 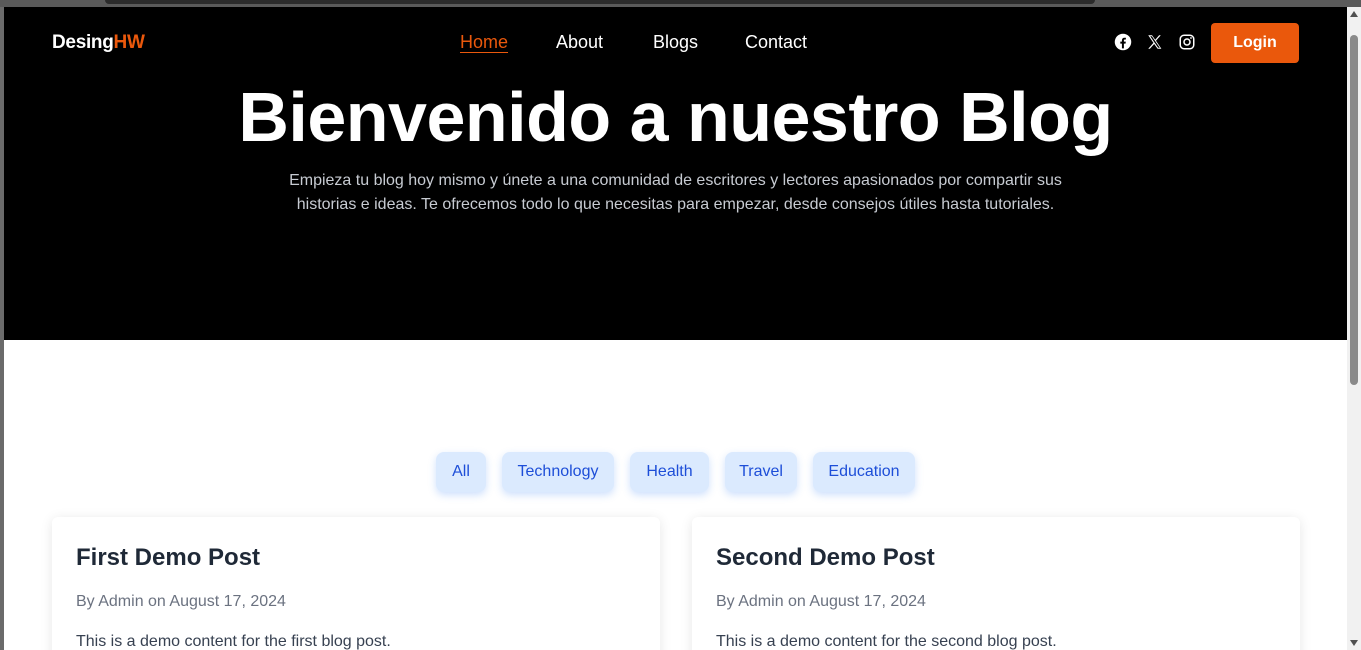 What do you see at coordinates (484, 42) in the screenshot?
I see `nav-home: Home` at bounding box center [484, 42].